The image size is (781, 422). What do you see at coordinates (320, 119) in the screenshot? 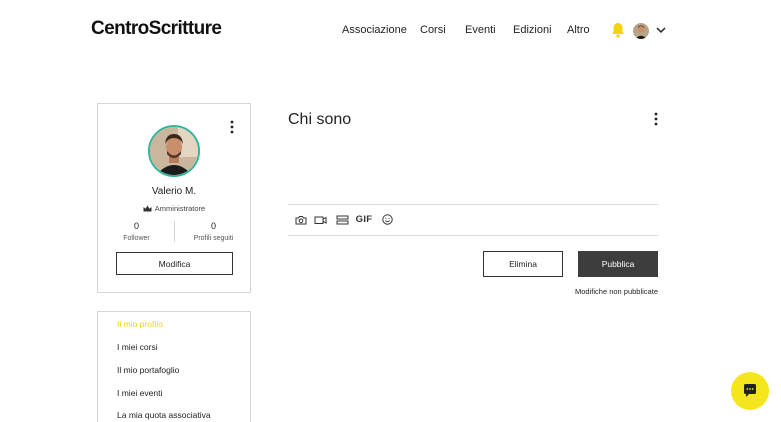
I see `about-title: Chi sono` at bounding box center [320, 119].